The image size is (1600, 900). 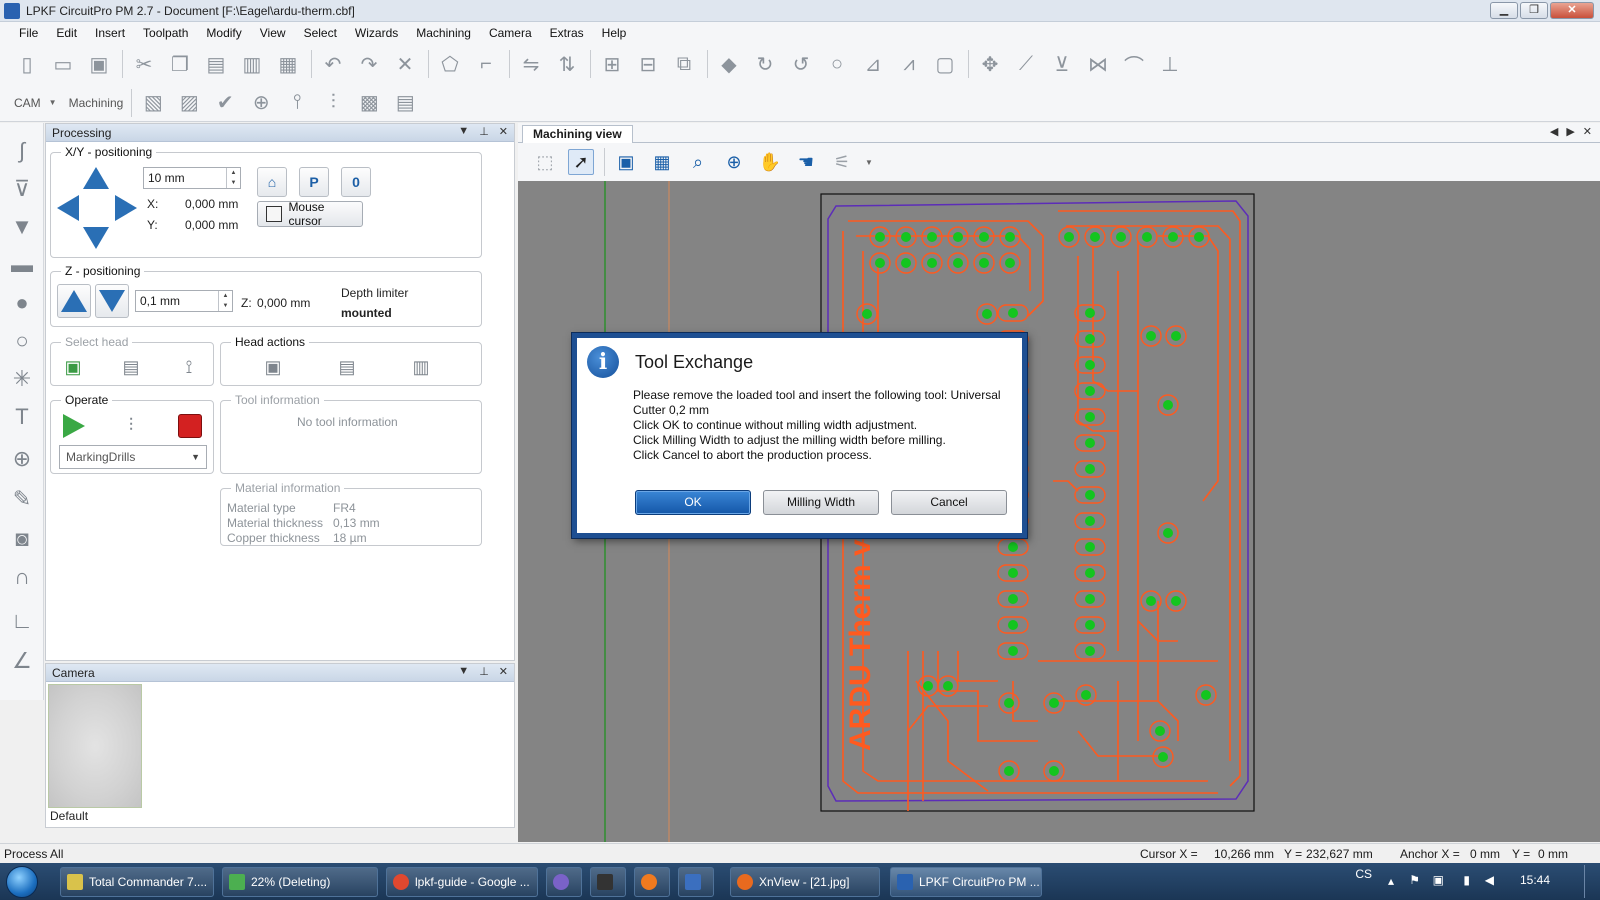 I want to click on menu-file: File, so click(x=28, y=33).